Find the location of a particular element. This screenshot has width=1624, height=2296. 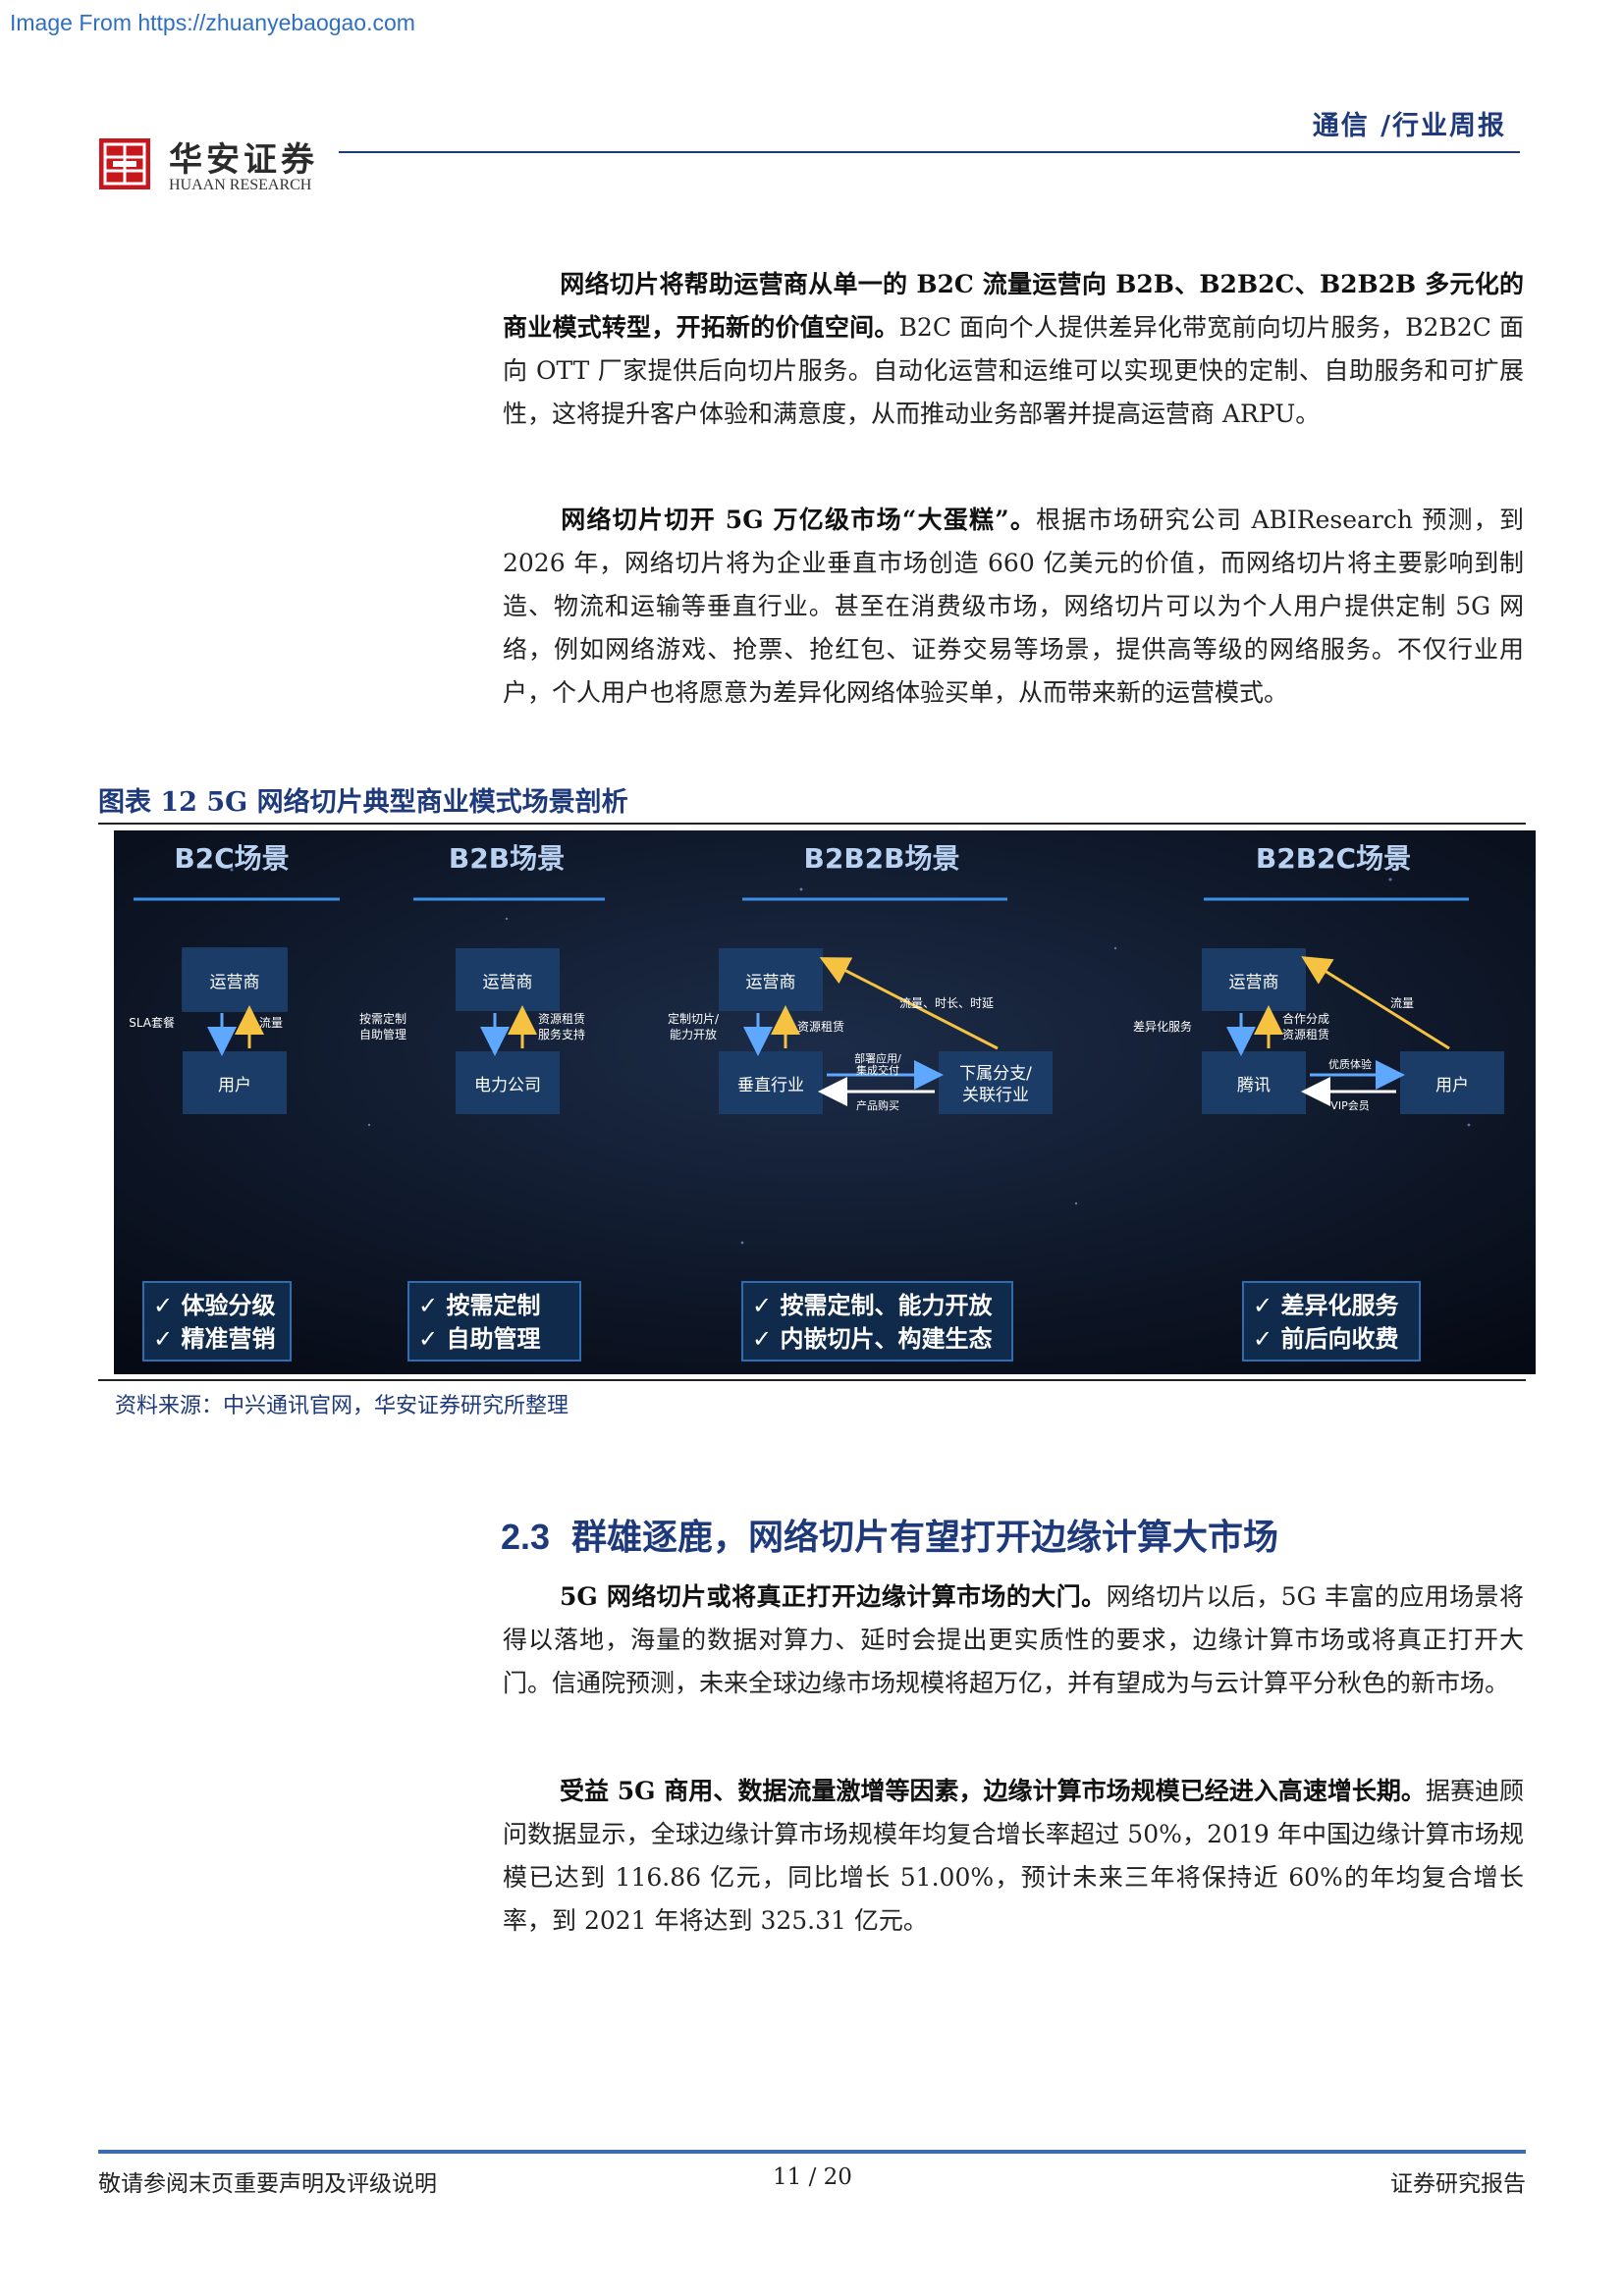

b2b-operator-box: 运营商 is located at coordinates (508, 983).